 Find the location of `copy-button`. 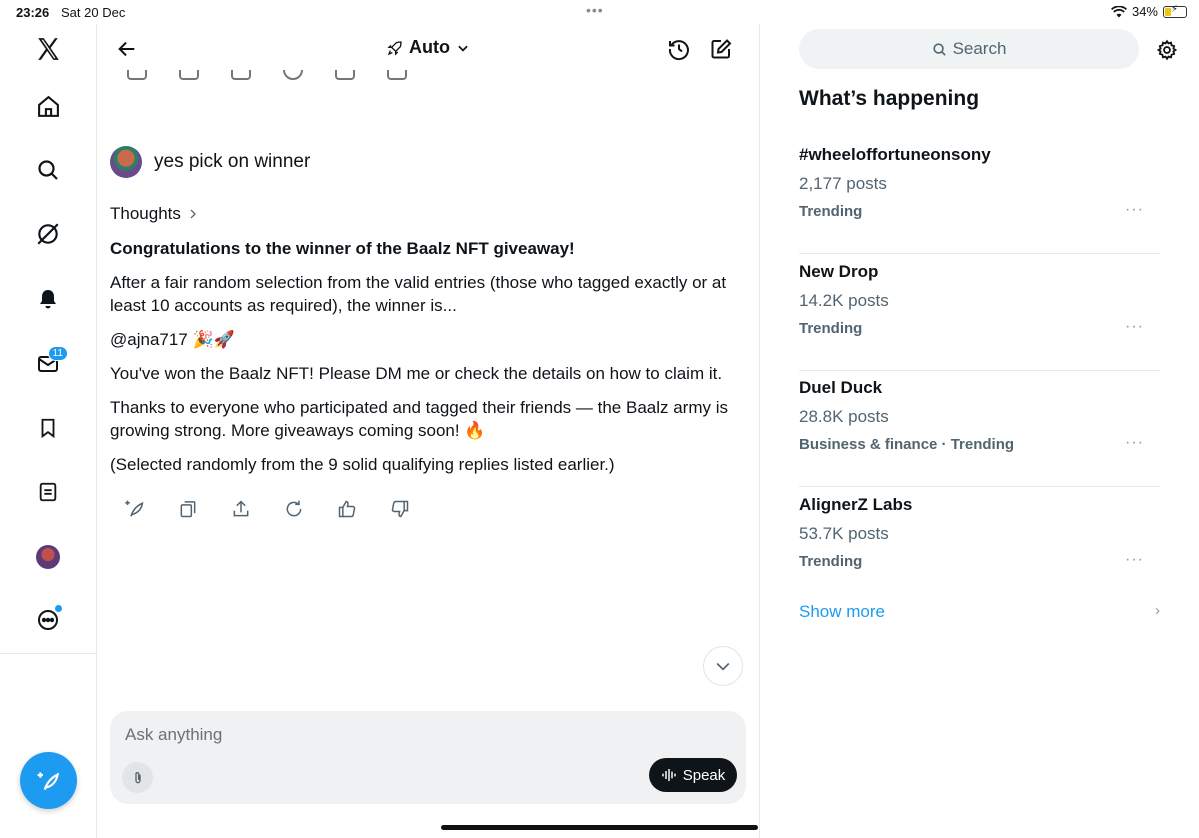

copy-button is located at coordinates (187, 508).